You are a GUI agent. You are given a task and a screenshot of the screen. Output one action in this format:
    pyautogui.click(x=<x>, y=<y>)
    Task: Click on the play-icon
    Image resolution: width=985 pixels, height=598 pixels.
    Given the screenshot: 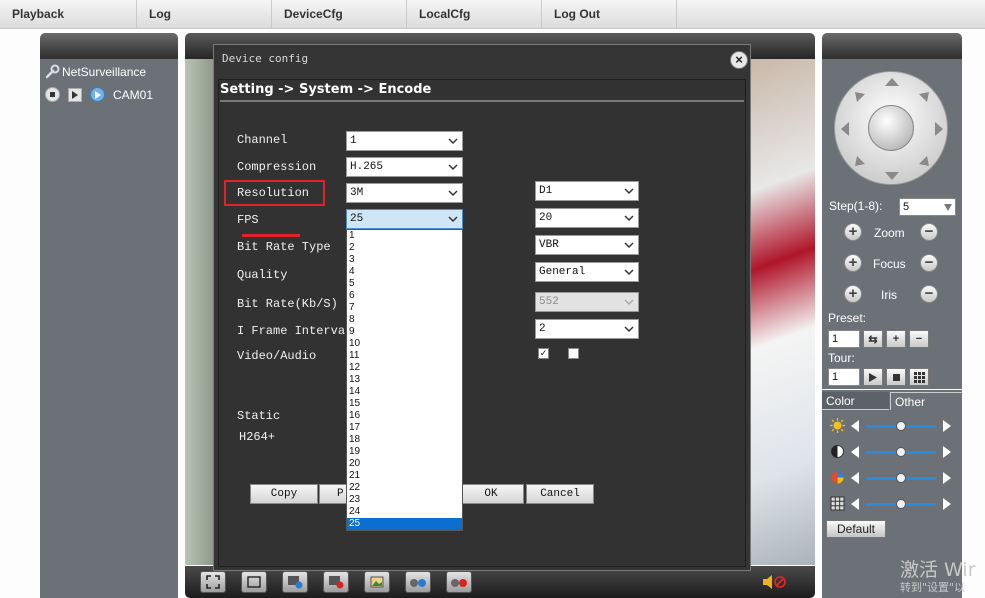 What is the action you would take?
    pyautogui.click(x=75, y=94)
    